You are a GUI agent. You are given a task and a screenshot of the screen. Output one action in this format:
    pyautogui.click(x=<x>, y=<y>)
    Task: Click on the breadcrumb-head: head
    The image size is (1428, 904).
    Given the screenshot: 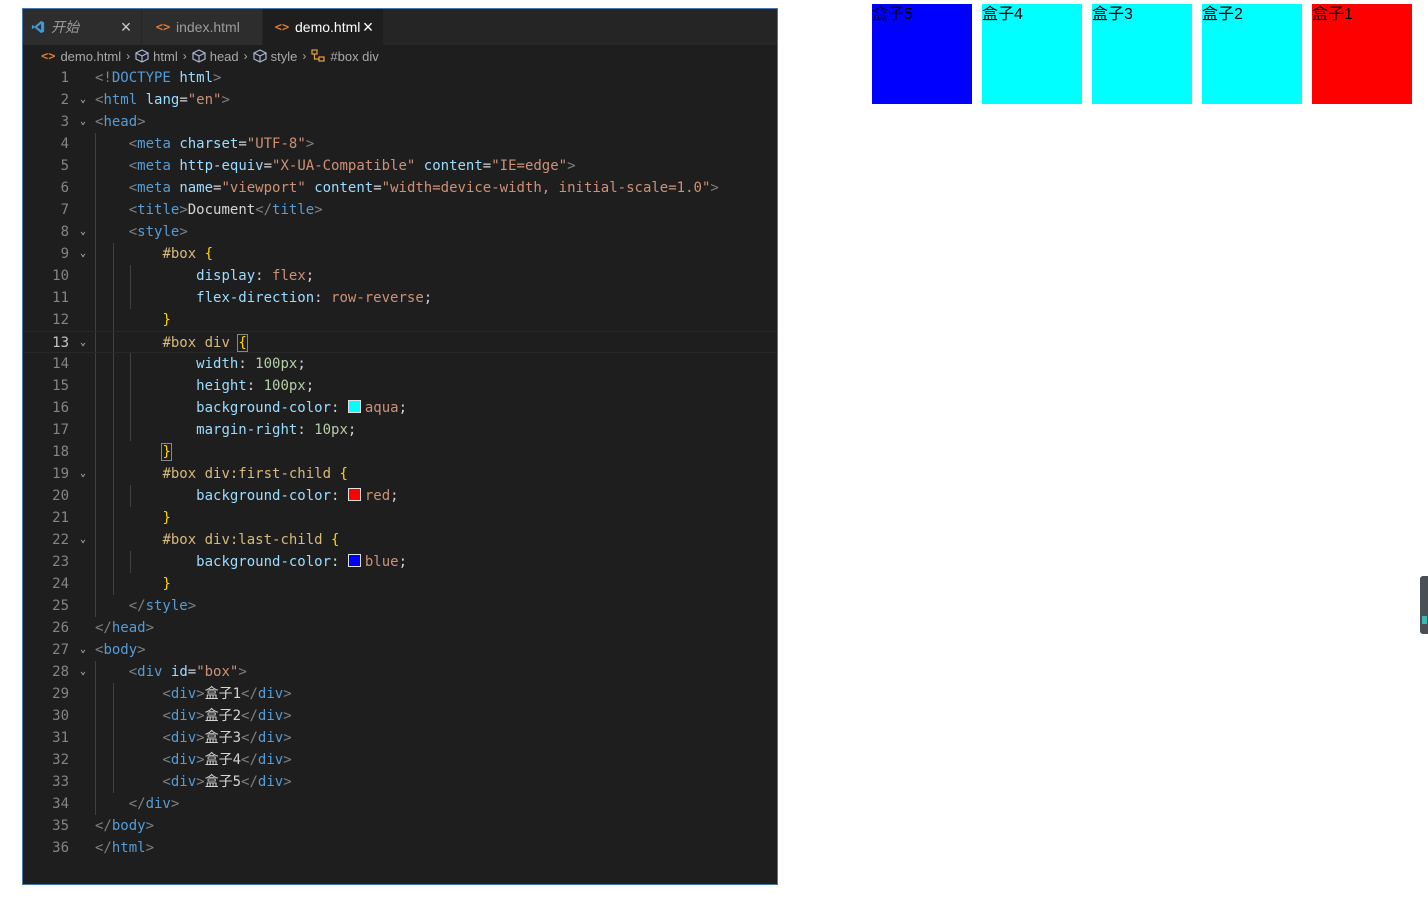 What is the action you would take?
    pyautogui.click(x=215, y=56)
    